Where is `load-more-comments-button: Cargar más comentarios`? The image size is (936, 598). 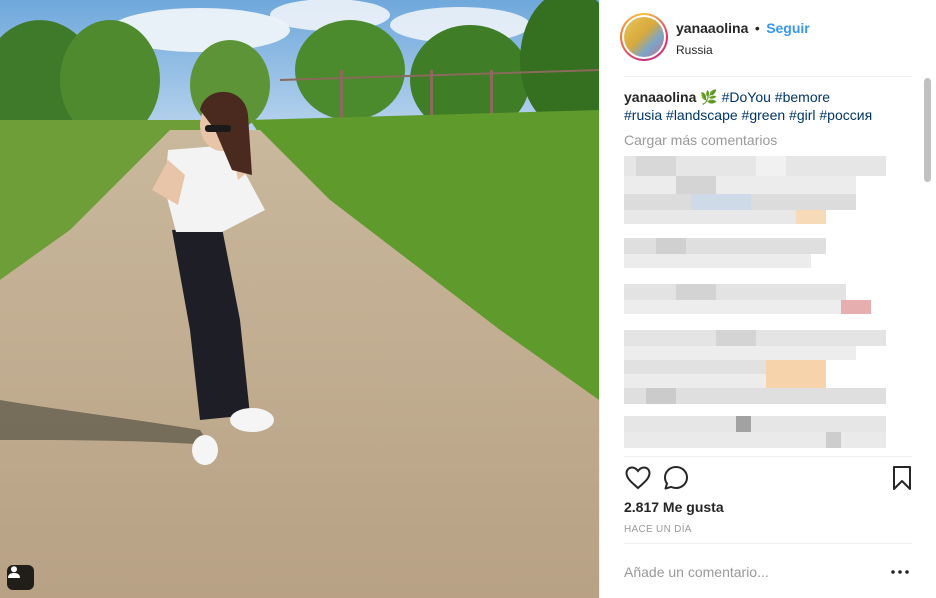 load-more-comments-button: Cargar más comentarios is located at coordinates (771, 140).